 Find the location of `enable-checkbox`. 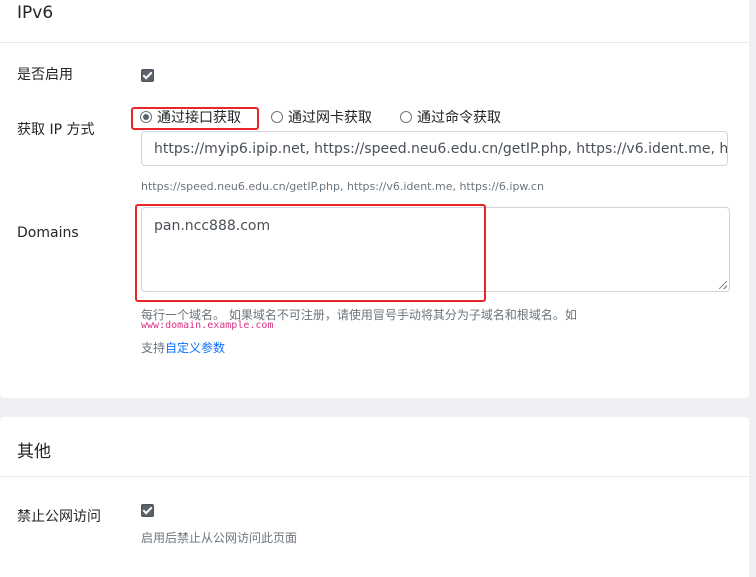

enable-checkbox is located at coordinates (147, 75).